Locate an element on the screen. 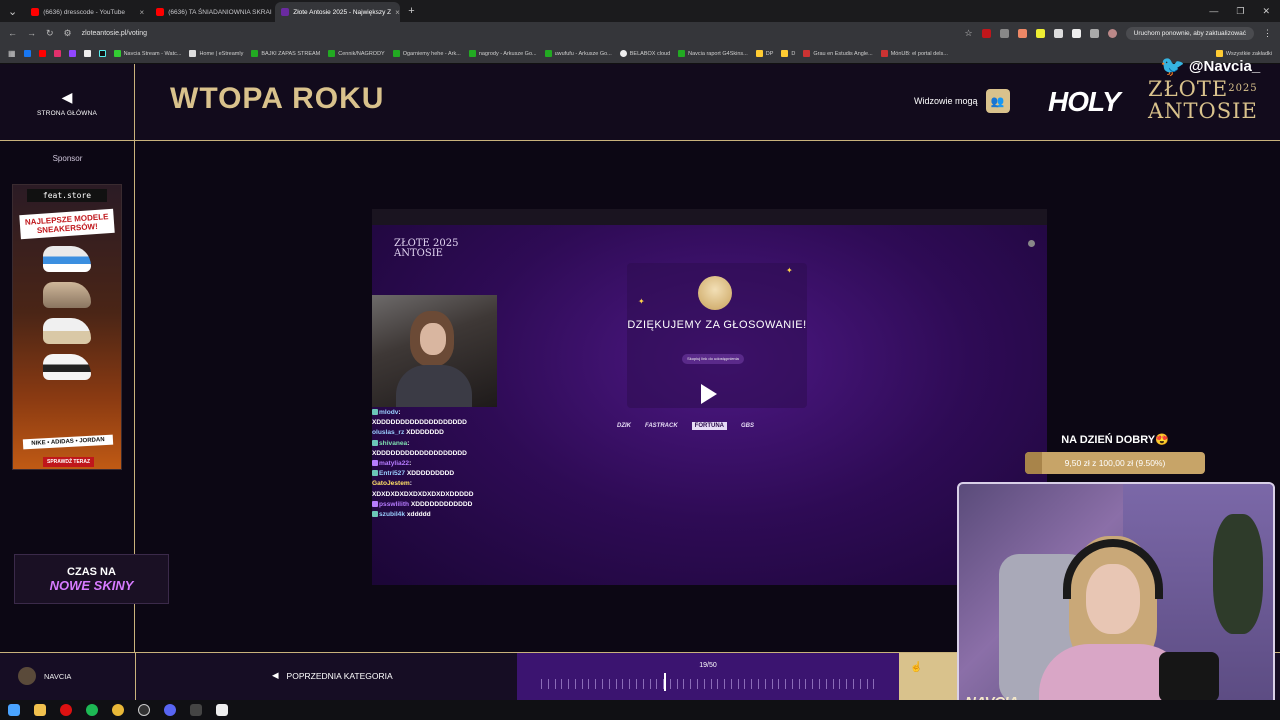  bookmark-cennik: Cennik/NAGRODY is located at coordinates (356, 53).